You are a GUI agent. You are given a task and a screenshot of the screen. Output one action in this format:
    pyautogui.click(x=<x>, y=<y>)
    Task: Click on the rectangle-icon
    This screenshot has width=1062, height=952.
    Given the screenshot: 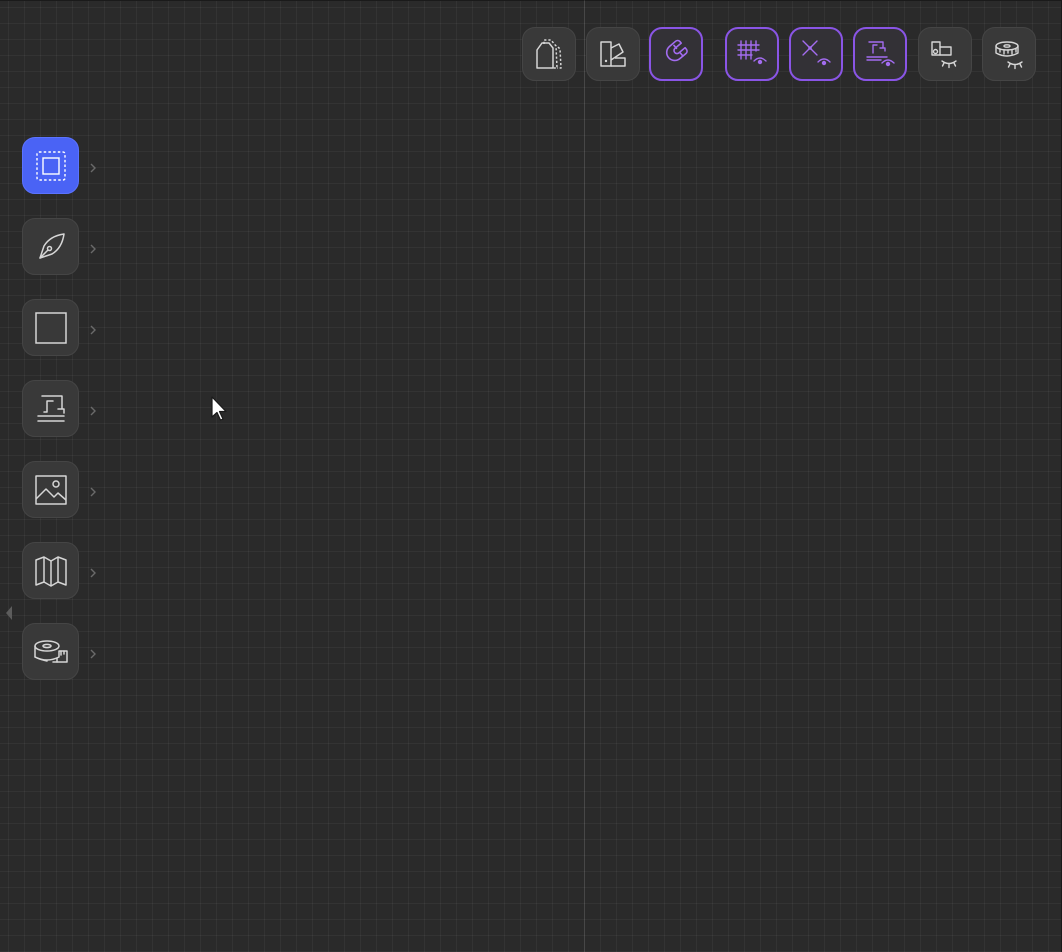 What is the action you would take?
    pyautogui.click(x=51, y=328)
    